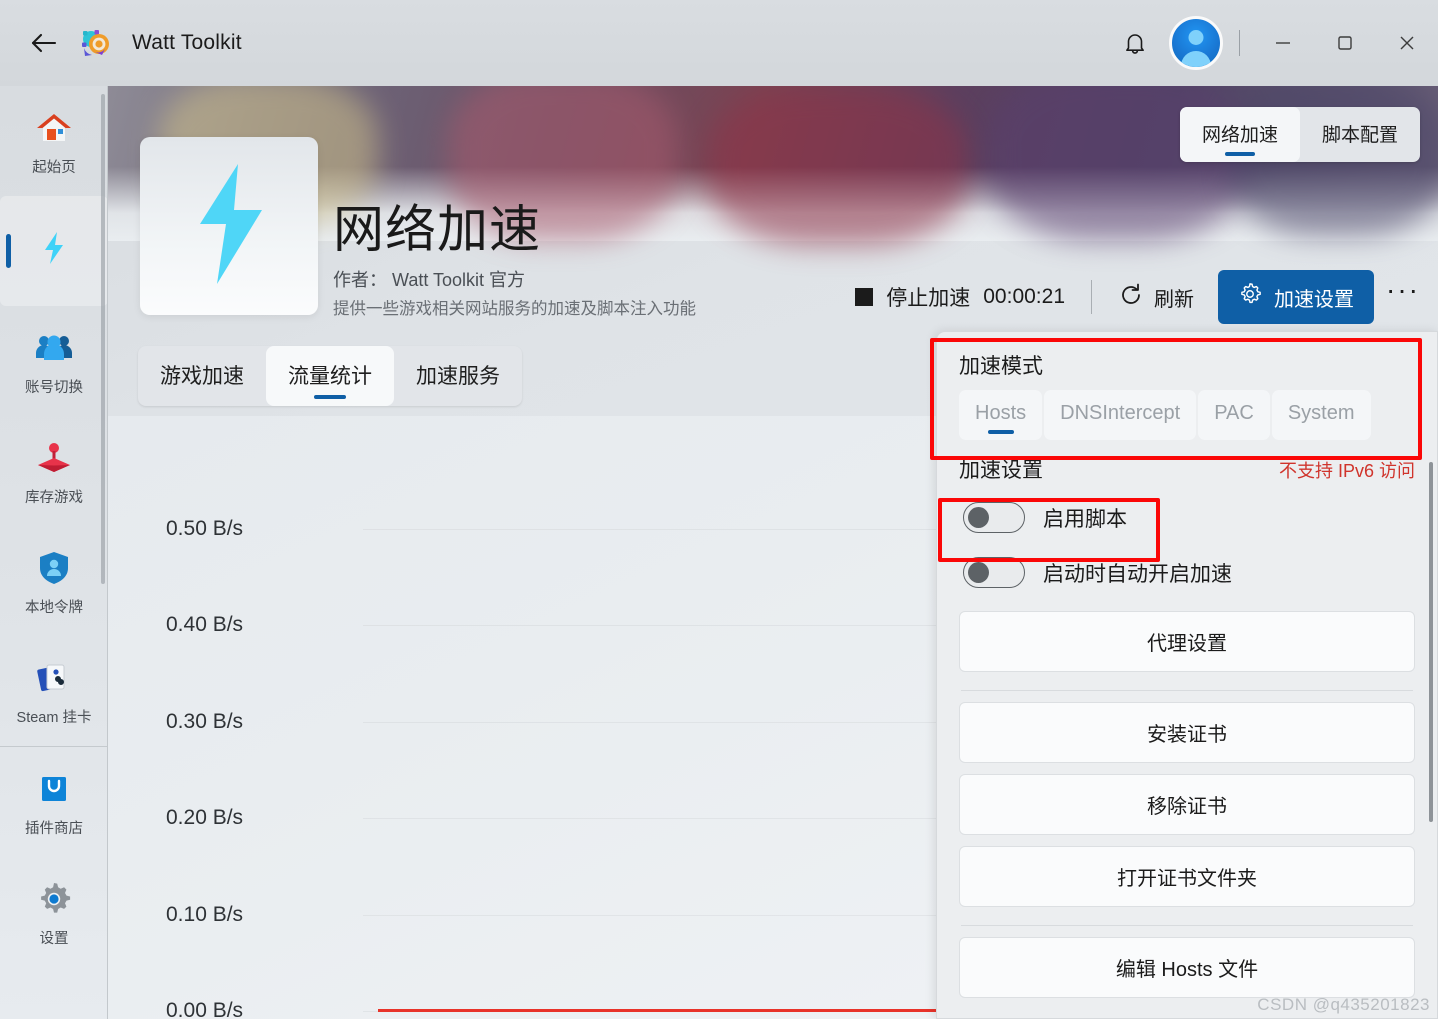 The height and width of the screenshot is (1019, 1438). I want to click on accel-mode-tab-group: Hosts DNSIntercept PAC System, so click(1187, 415).